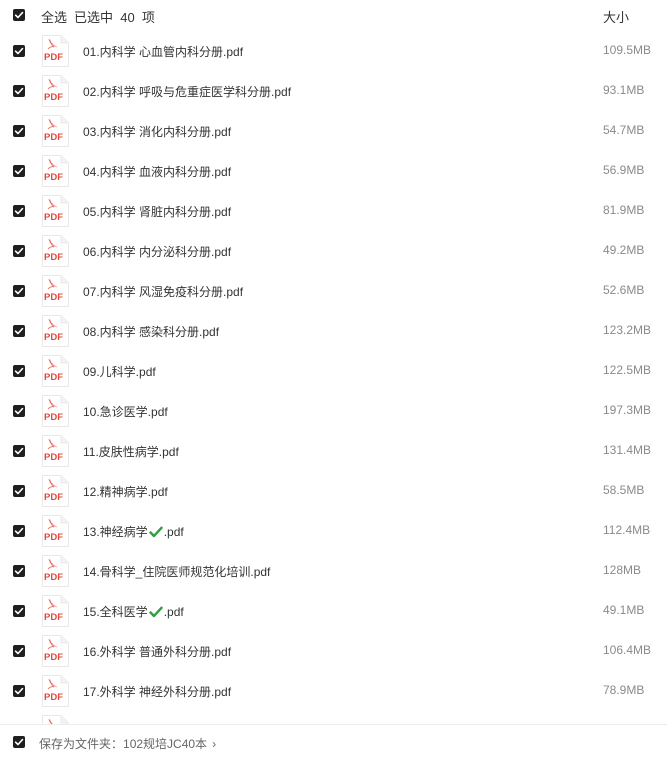  I want to click on file-row: PDF 12.精神病学.pdf 58.5MB, so click(333, 491).